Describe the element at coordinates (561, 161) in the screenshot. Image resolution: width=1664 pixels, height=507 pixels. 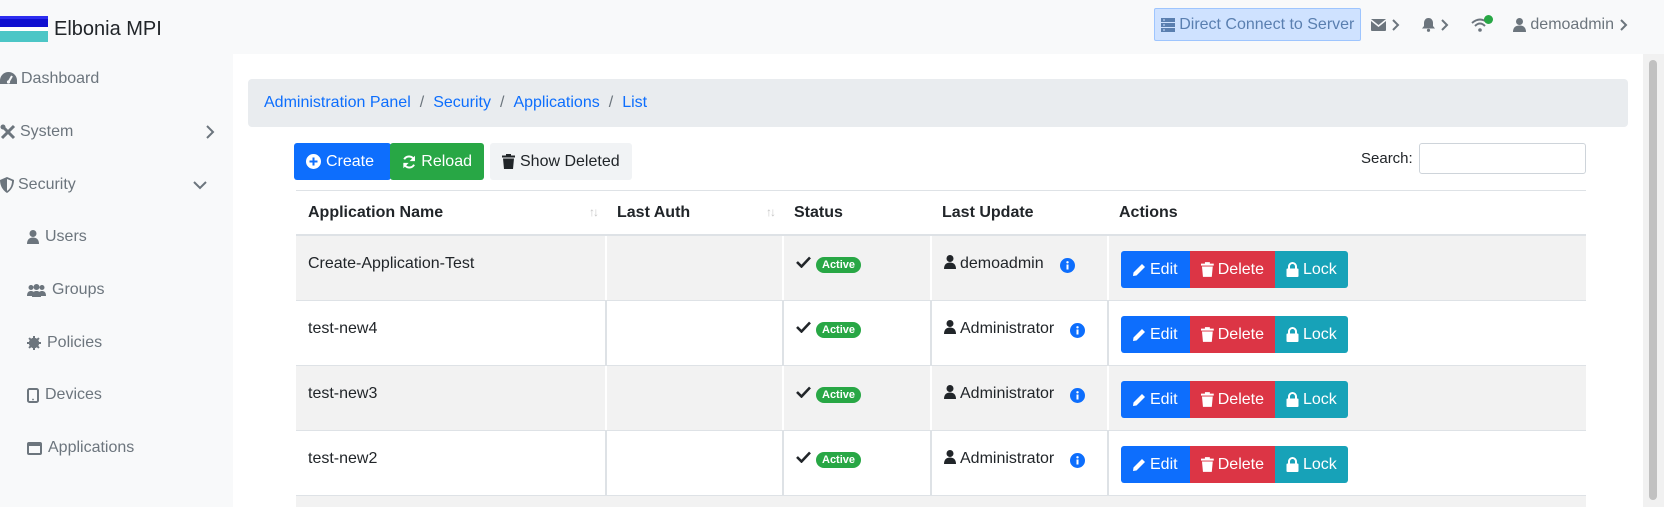
I see `show-deleted-button: Show Deleted` at that location.